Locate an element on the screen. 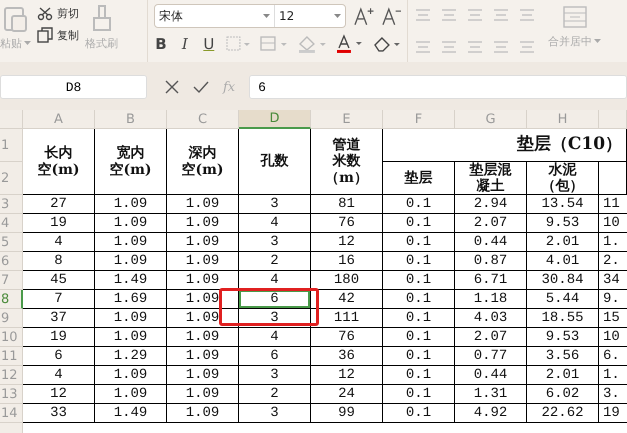 This screenshot has width=627, height=433. checkmark-icon is located at coordinates (201, 87).